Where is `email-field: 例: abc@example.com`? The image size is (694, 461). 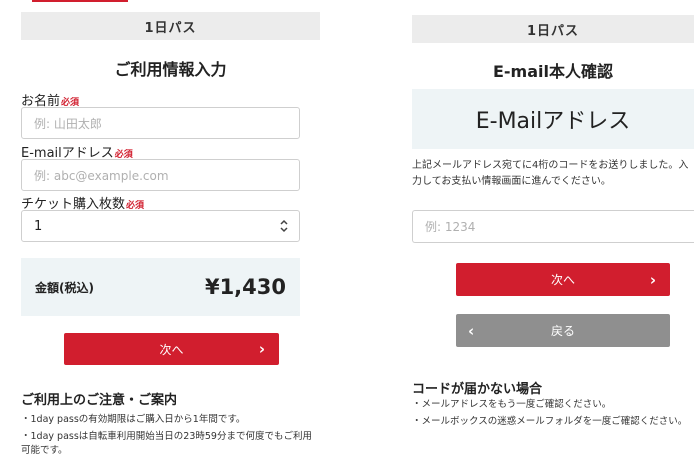
email-field: 例: abc@example.com is located at coordinates (160, 175).